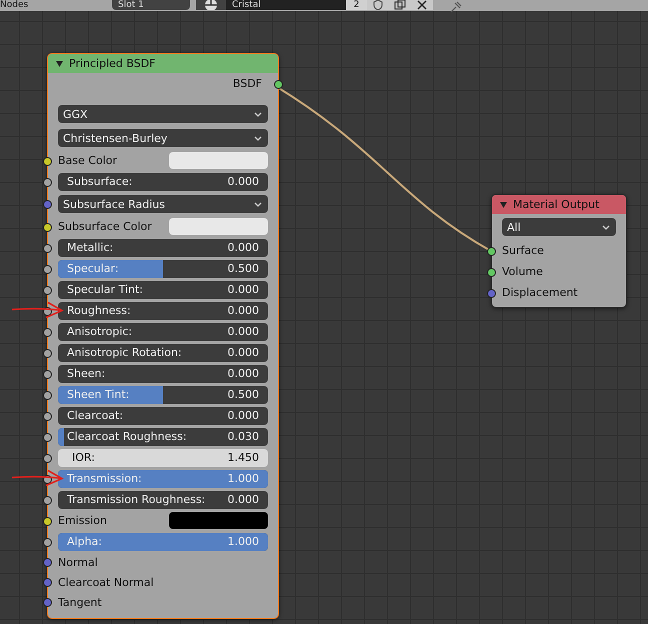 Image resolution: width=648 pixels, height=624 pixels. What do you see at coordinates (163, 138) in the screenshot?
I see `dropdown: Christensen-Burley` at bounding box center [163, 138].